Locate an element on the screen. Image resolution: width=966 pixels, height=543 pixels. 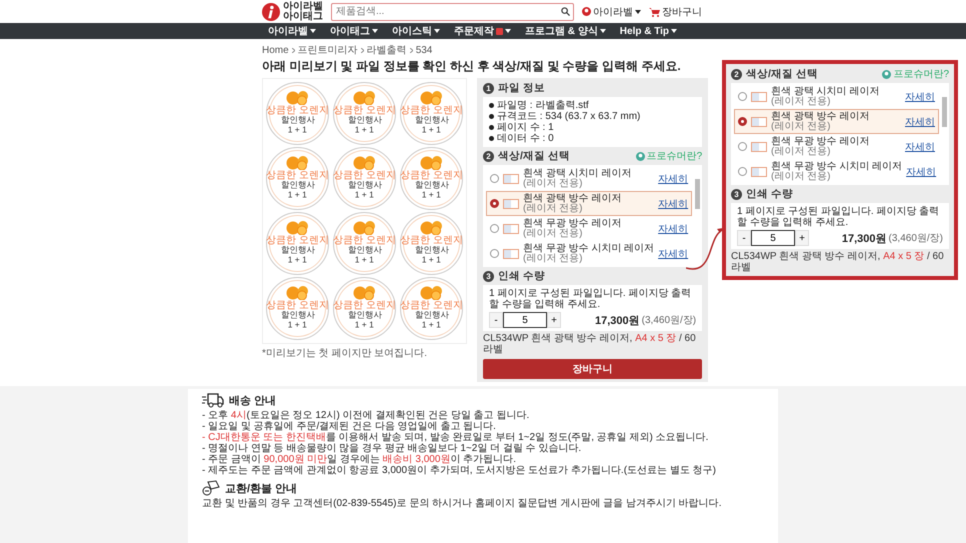
delivery-note: - 오후 4시(토요일은 정오 12시) 이전에 결제확인된 건은 당일 출고 됩니다. is located at coordinates (366, 415).